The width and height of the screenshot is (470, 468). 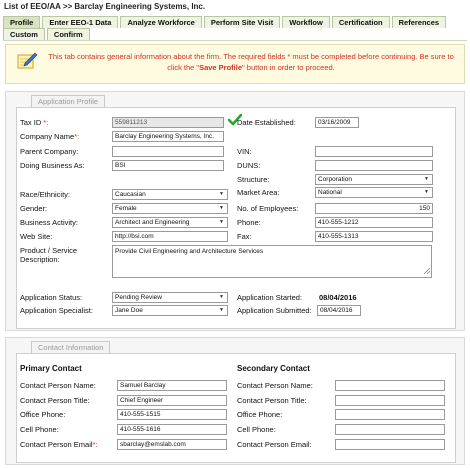 What do you see at coordinates (49, 222) in the screenshot?
I see `business-activity-label: Business Activity:` at bounding box center [49, 222].